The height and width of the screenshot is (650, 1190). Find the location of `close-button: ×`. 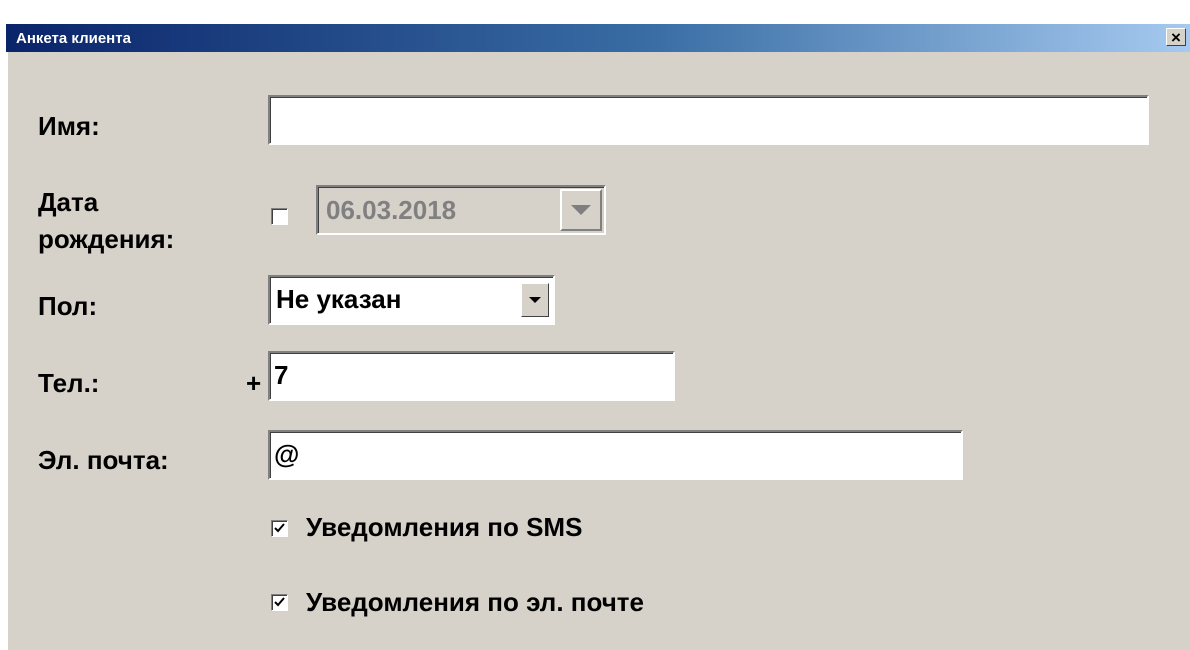

close-button: × is located at coordinates (1176, 37).